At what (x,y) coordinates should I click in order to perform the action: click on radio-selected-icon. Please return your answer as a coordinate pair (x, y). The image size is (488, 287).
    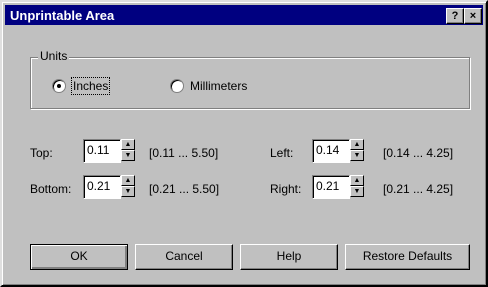
    Looking at the image, I should click on (59, 86).